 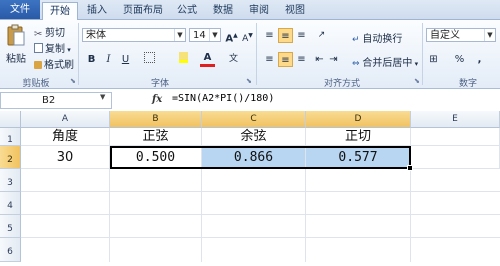 What do you see at coordinates (321, 35) in the screenshot?
I see `orientation-icon: ↗` at bounding box center [321, 35].